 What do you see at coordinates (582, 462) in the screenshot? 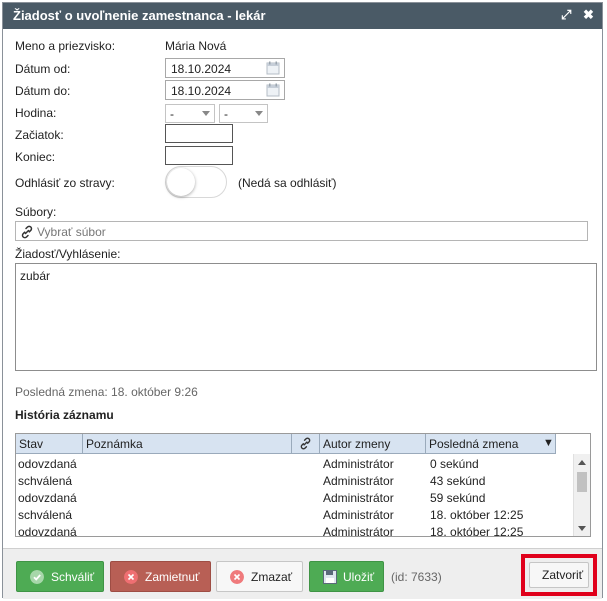
I see `scroll-up-icon` at bounding box center [582, 462].